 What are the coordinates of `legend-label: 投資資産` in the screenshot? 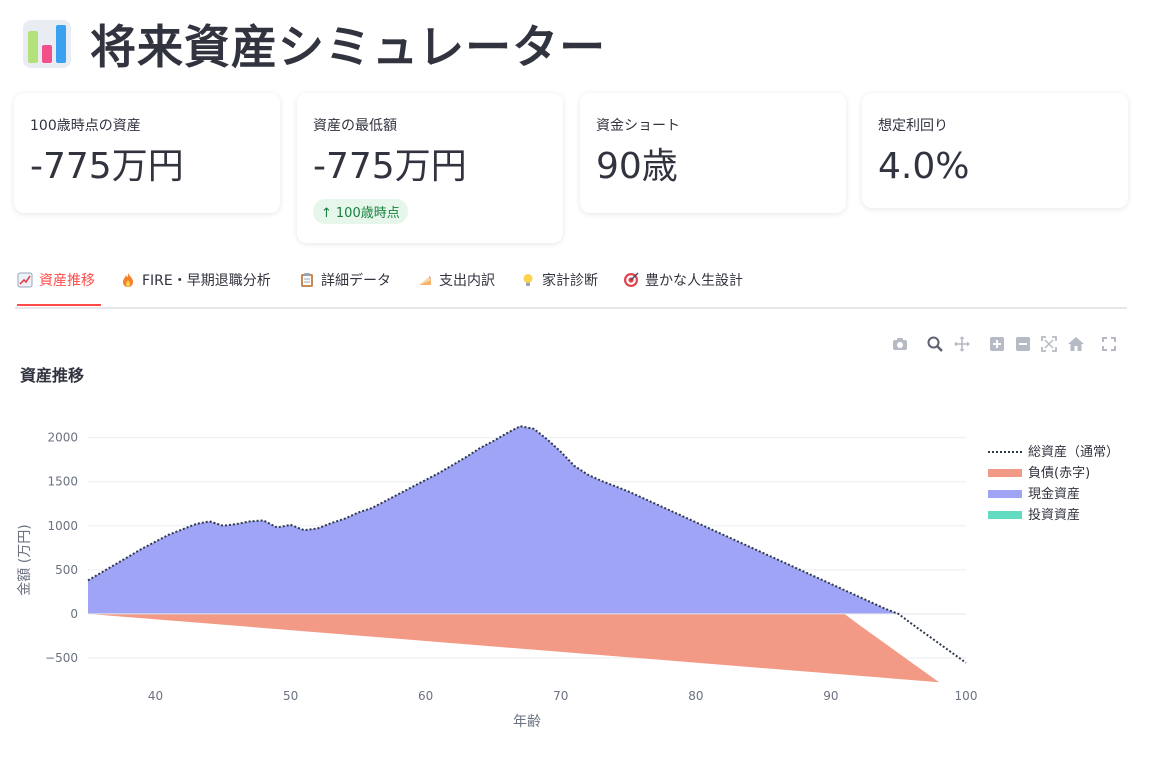 It's located at (1054, 515).